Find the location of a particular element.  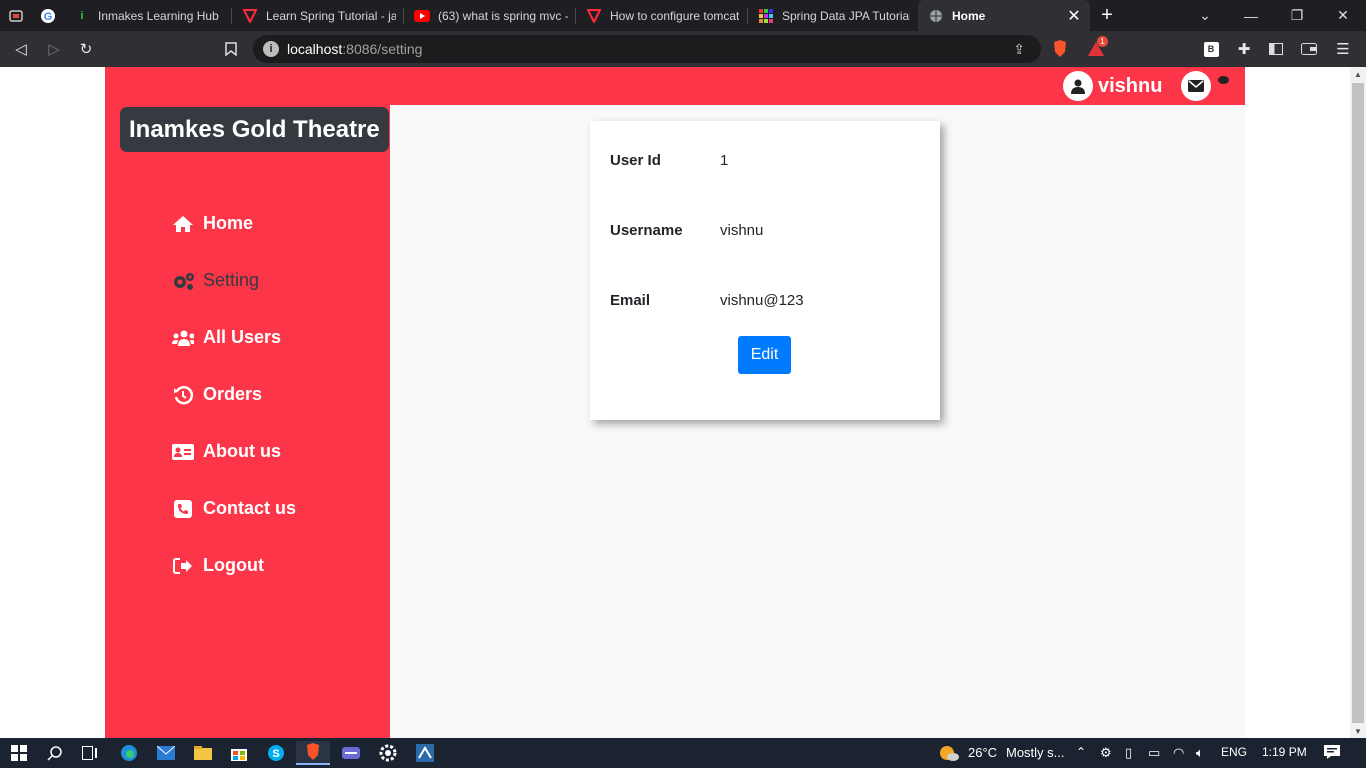

tab-google: G is located at coordinates (48, 15).